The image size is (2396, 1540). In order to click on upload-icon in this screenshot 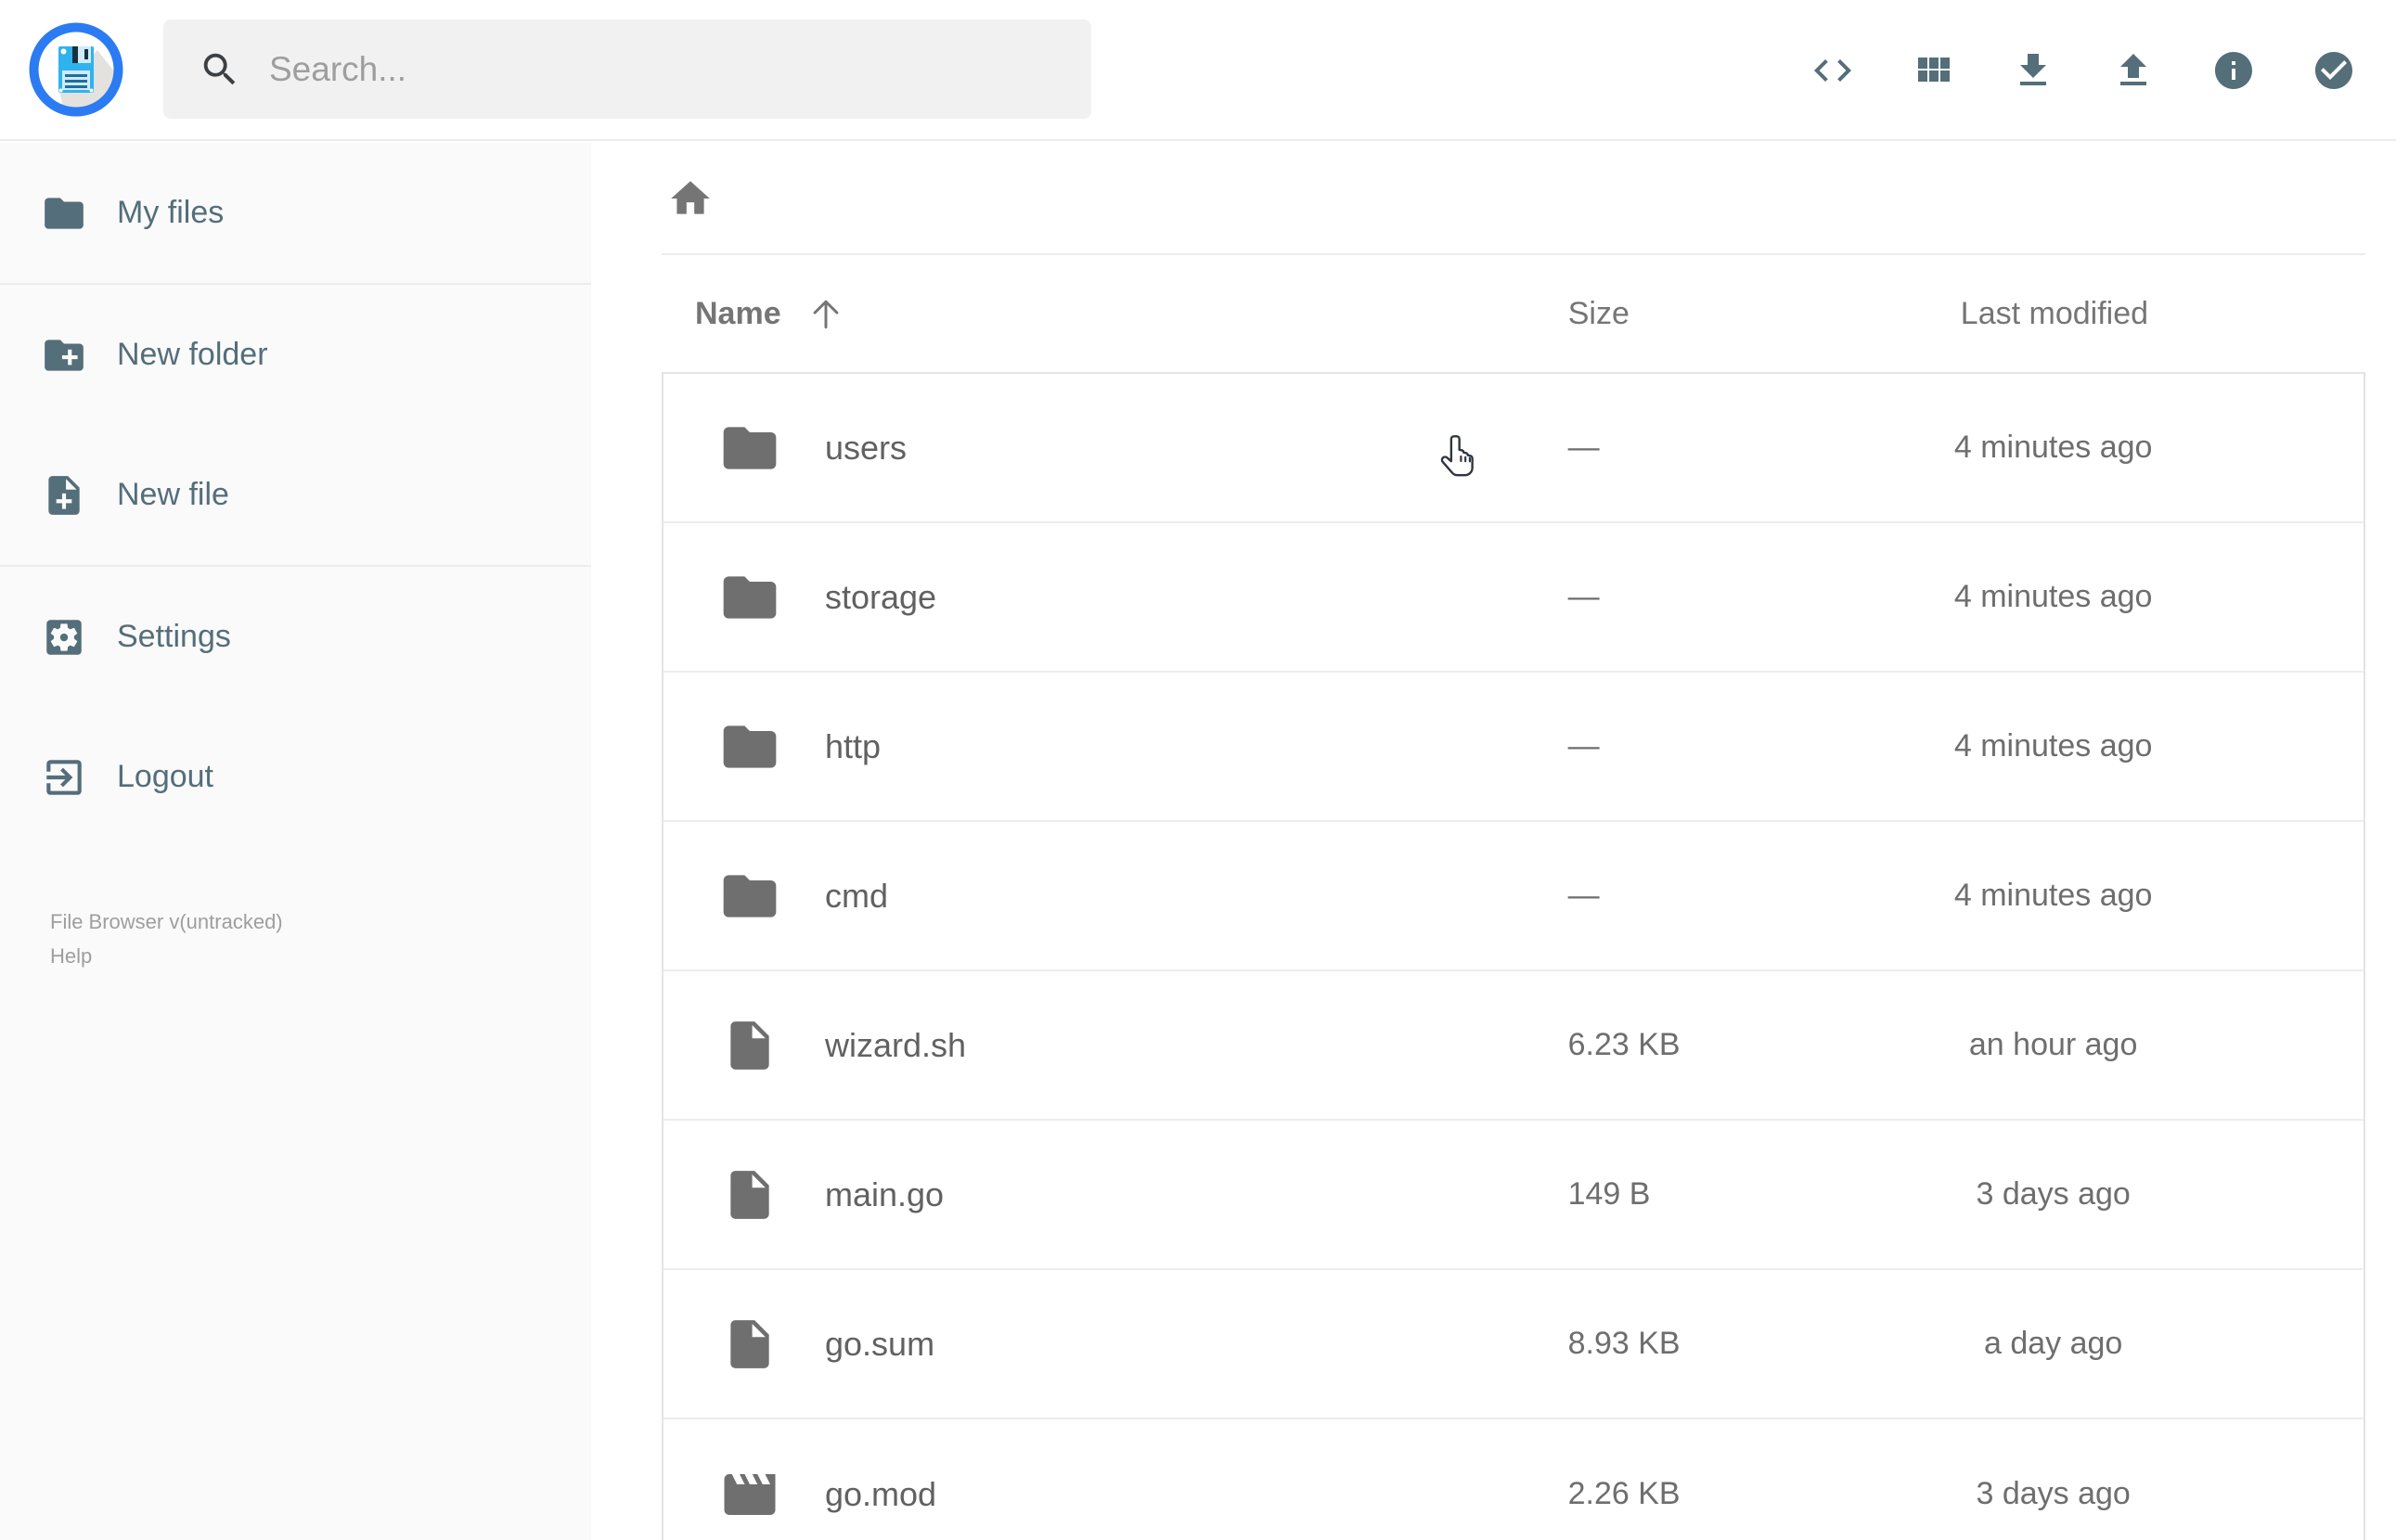, I will do `click(2133, 69)`.